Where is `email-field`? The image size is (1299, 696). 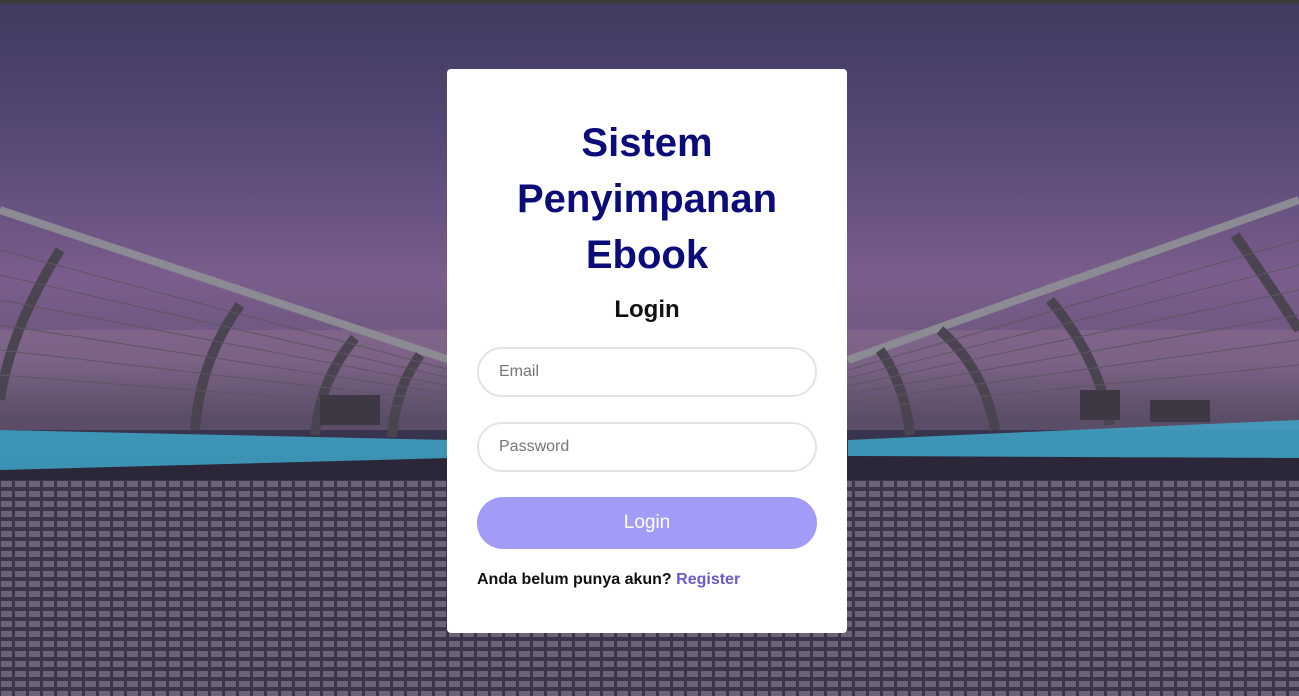
email-field is located at coordinates (647, 372).